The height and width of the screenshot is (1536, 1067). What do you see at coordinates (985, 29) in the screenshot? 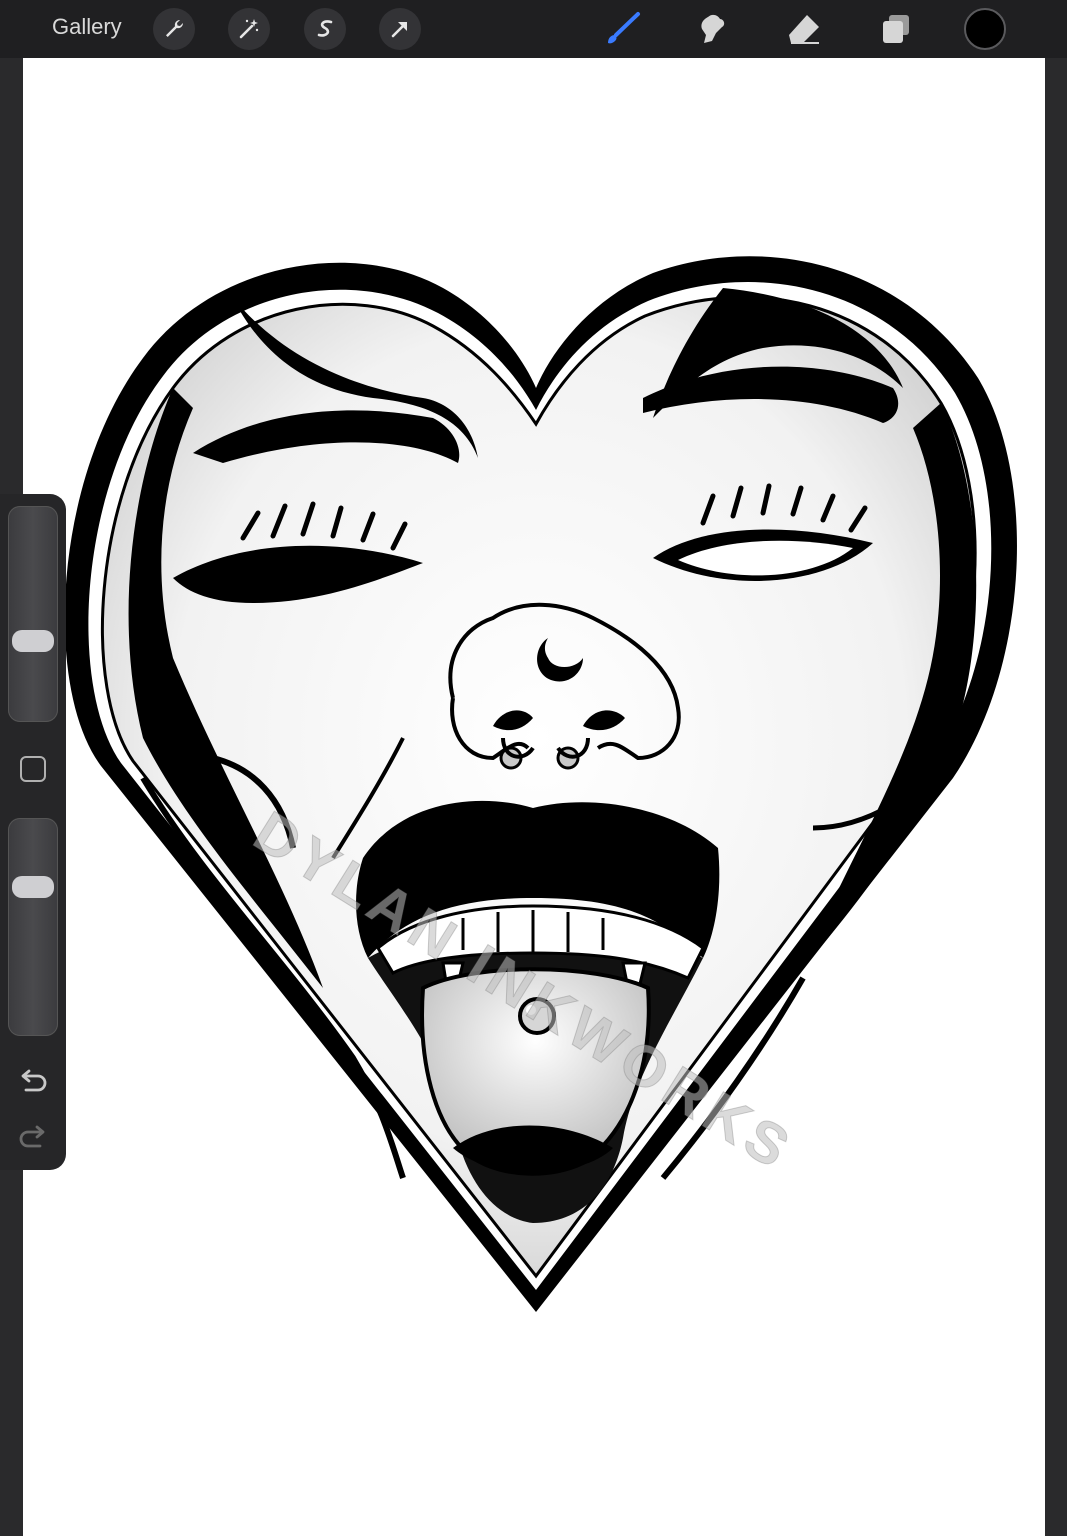
I see `color-picker-button` at bounding box center [985, 29].